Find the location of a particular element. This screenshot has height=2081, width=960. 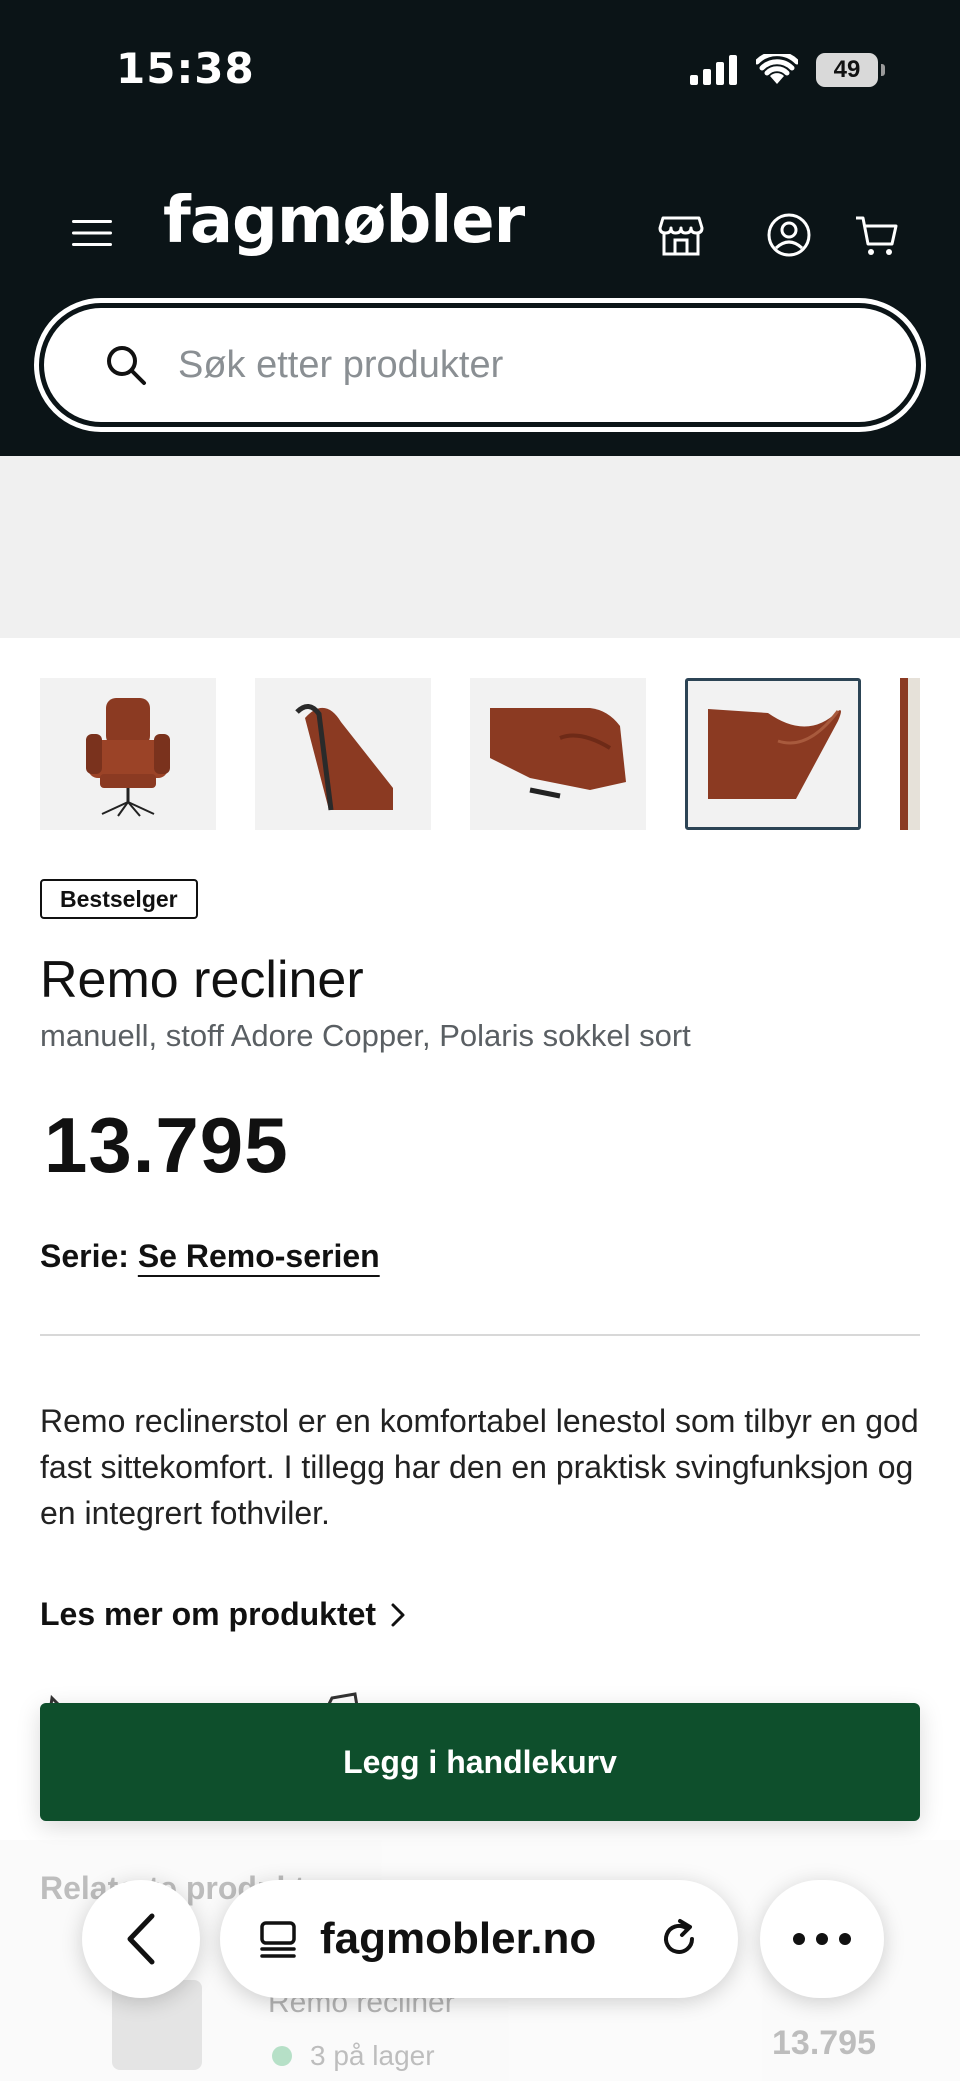

add-to-cart-label: Legg i handlekurv is located at coordinates (480, 1761).